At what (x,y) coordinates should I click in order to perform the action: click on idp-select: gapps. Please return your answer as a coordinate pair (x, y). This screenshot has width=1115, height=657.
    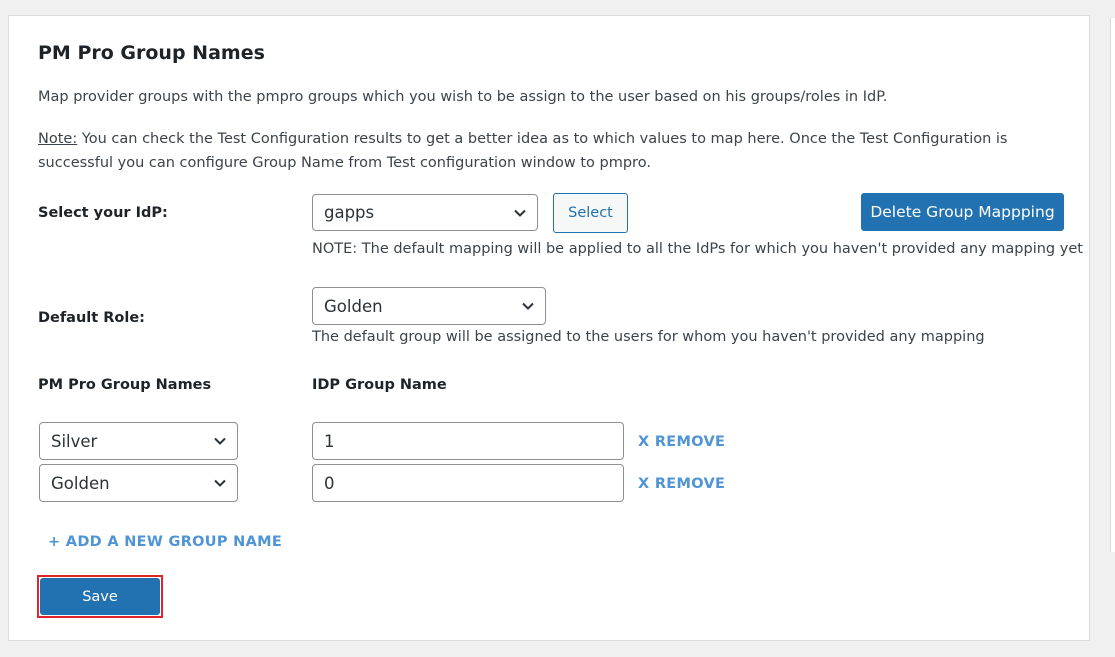
    Looking at the image, I should click on (425, 212).